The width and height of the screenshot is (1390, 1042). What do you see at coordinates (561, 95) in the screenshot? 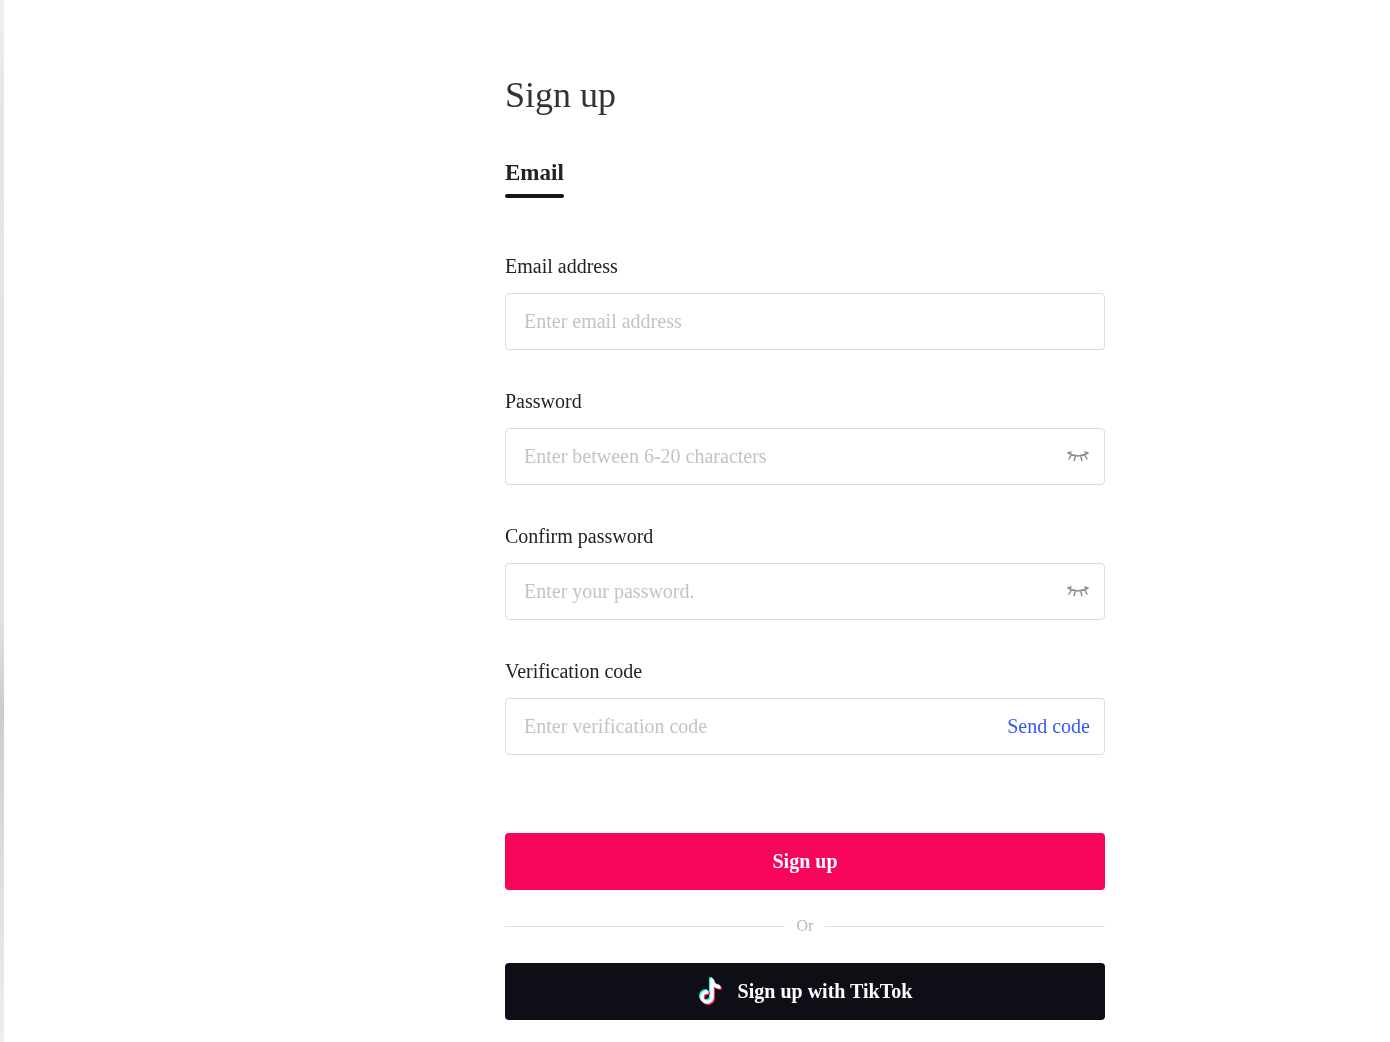
I see `page-title: Sign up` at bounding box center [561, 95].